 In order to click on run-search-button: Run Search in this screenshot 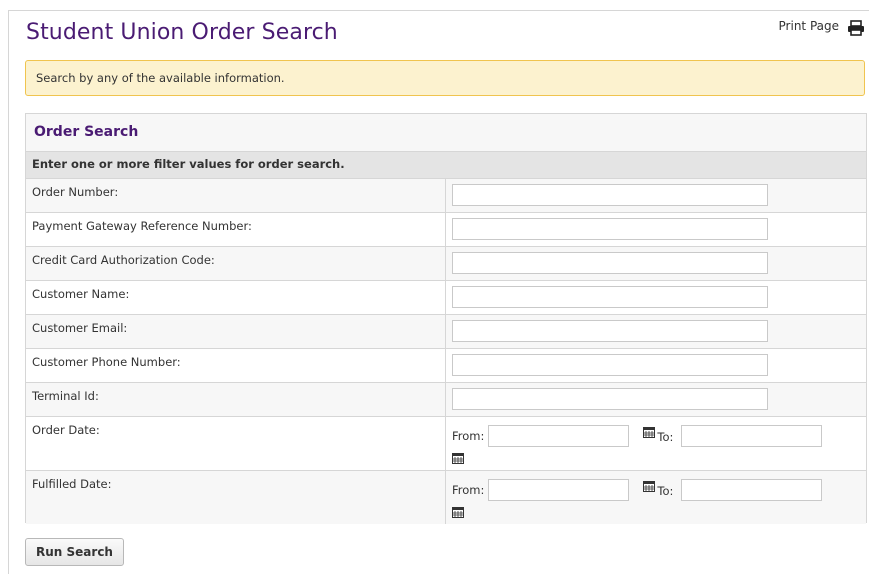, I will do `click(74, 552)`.